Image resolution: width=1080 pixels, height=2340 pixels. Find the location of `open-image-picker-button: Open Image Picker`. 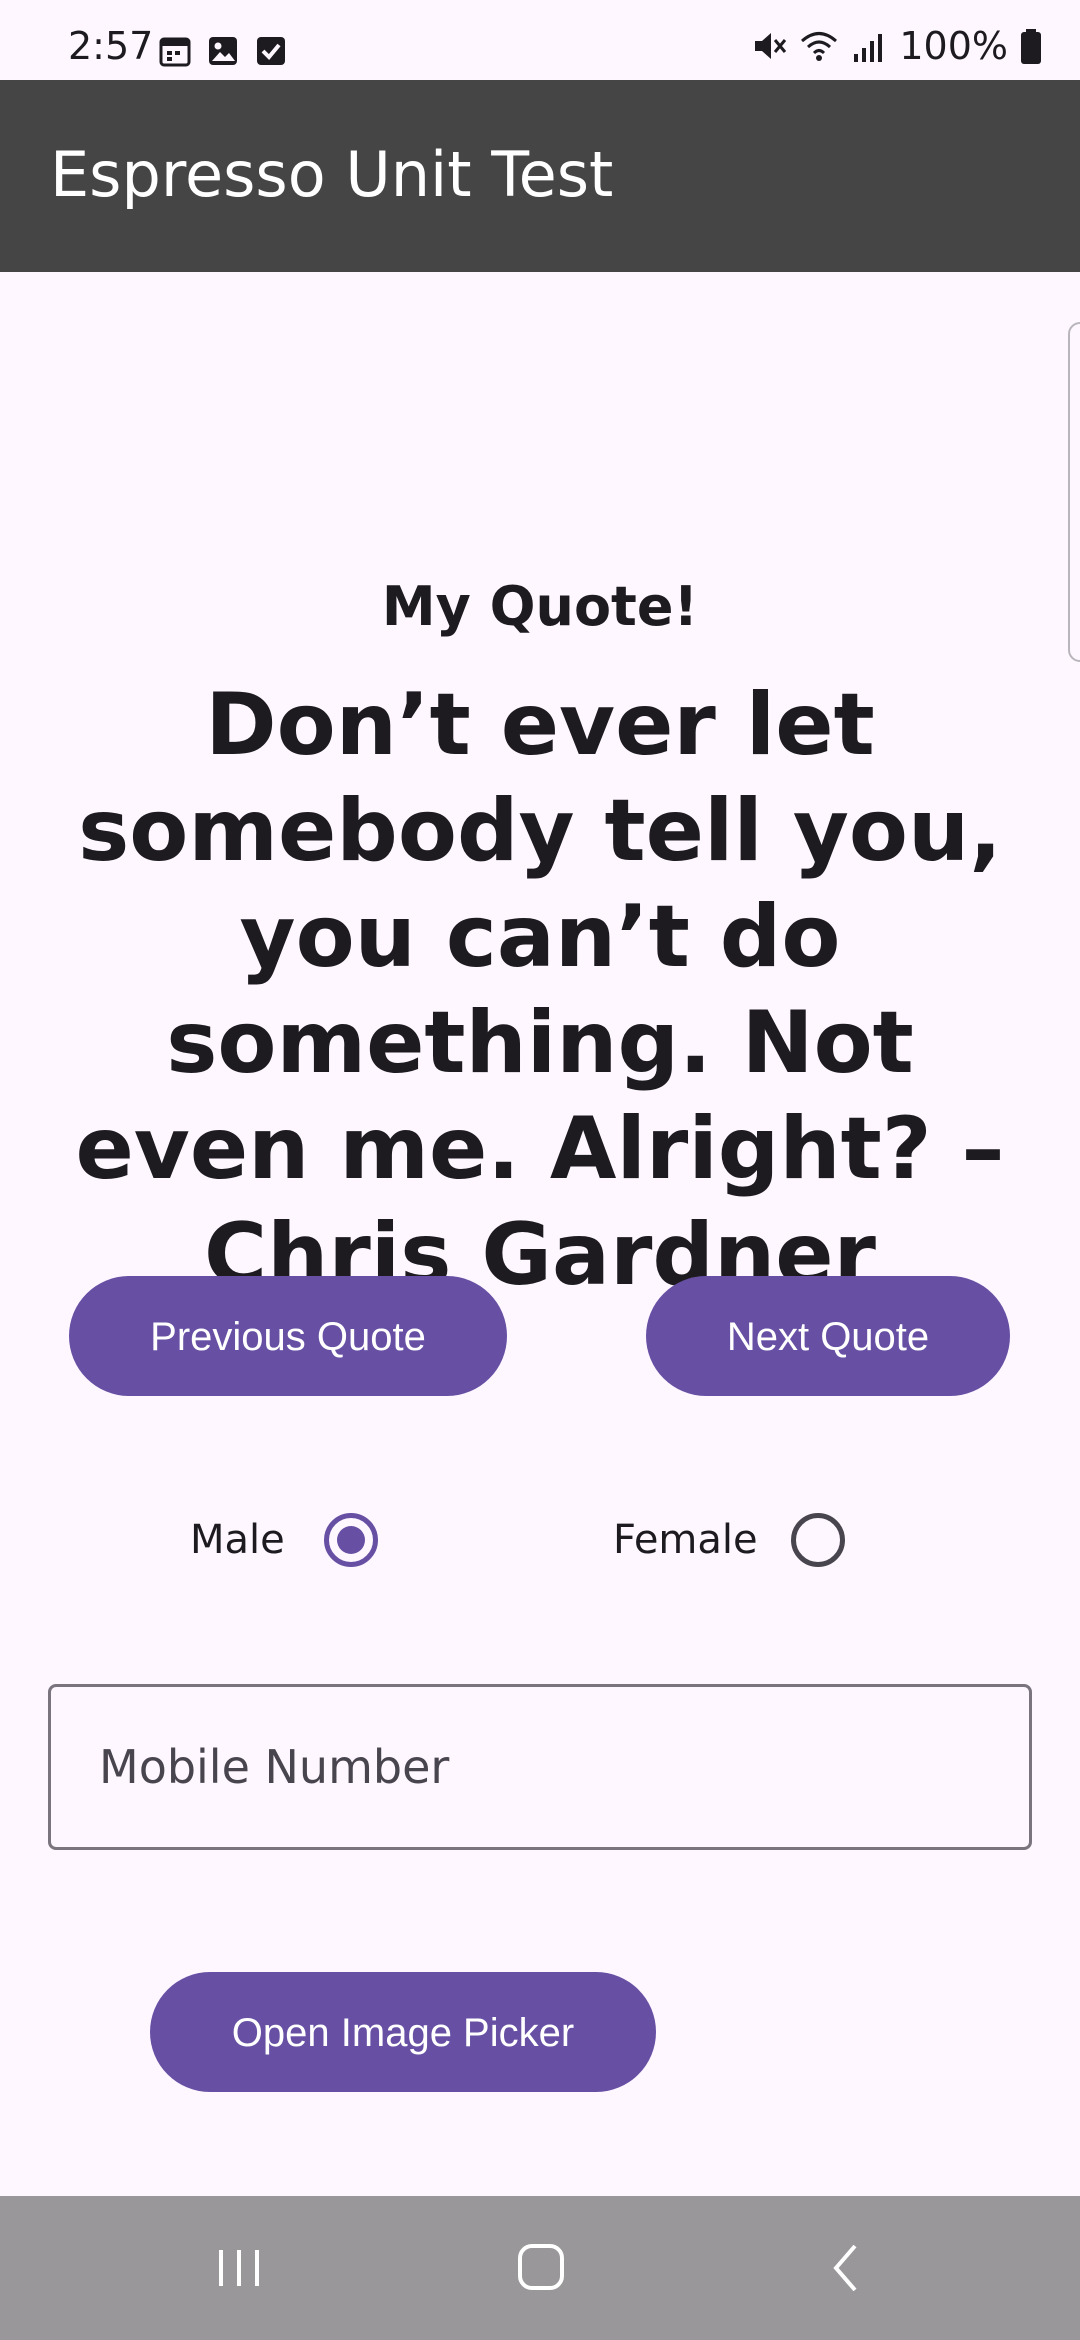

open-image-picker-button: Open Image Picker is located at coordinates (403, 2032).